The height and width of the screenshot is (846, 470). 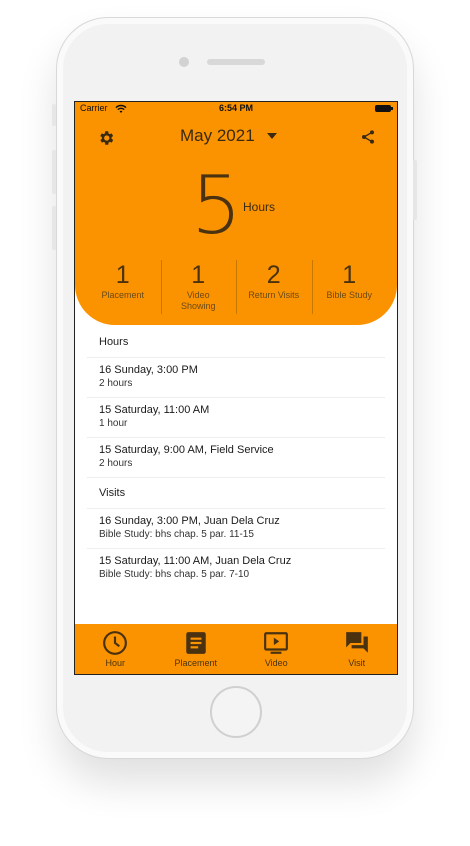 I want to click on tab-label: Visit, so click(x=357, y=663).